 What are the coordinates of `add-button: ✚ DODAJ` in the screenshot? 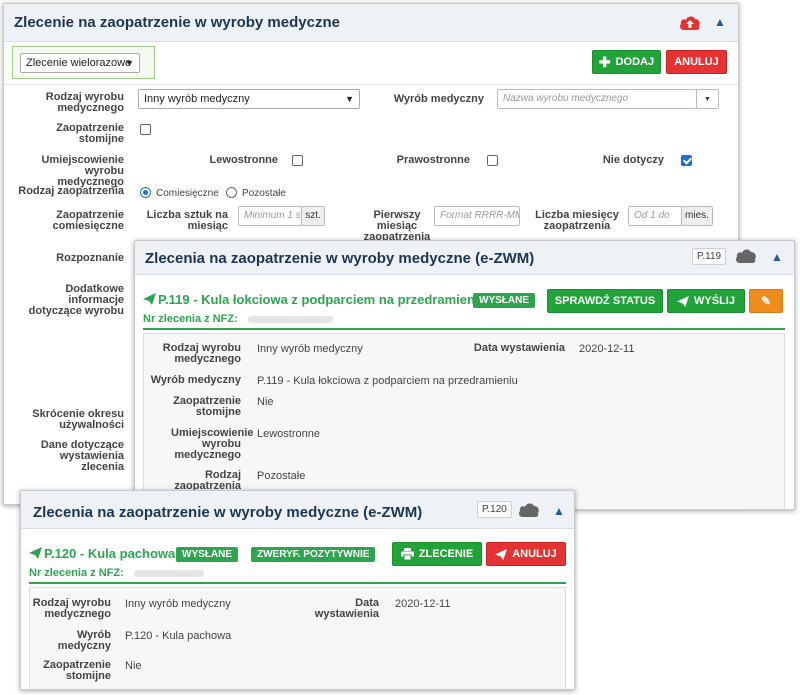 It's located at (626, 62).